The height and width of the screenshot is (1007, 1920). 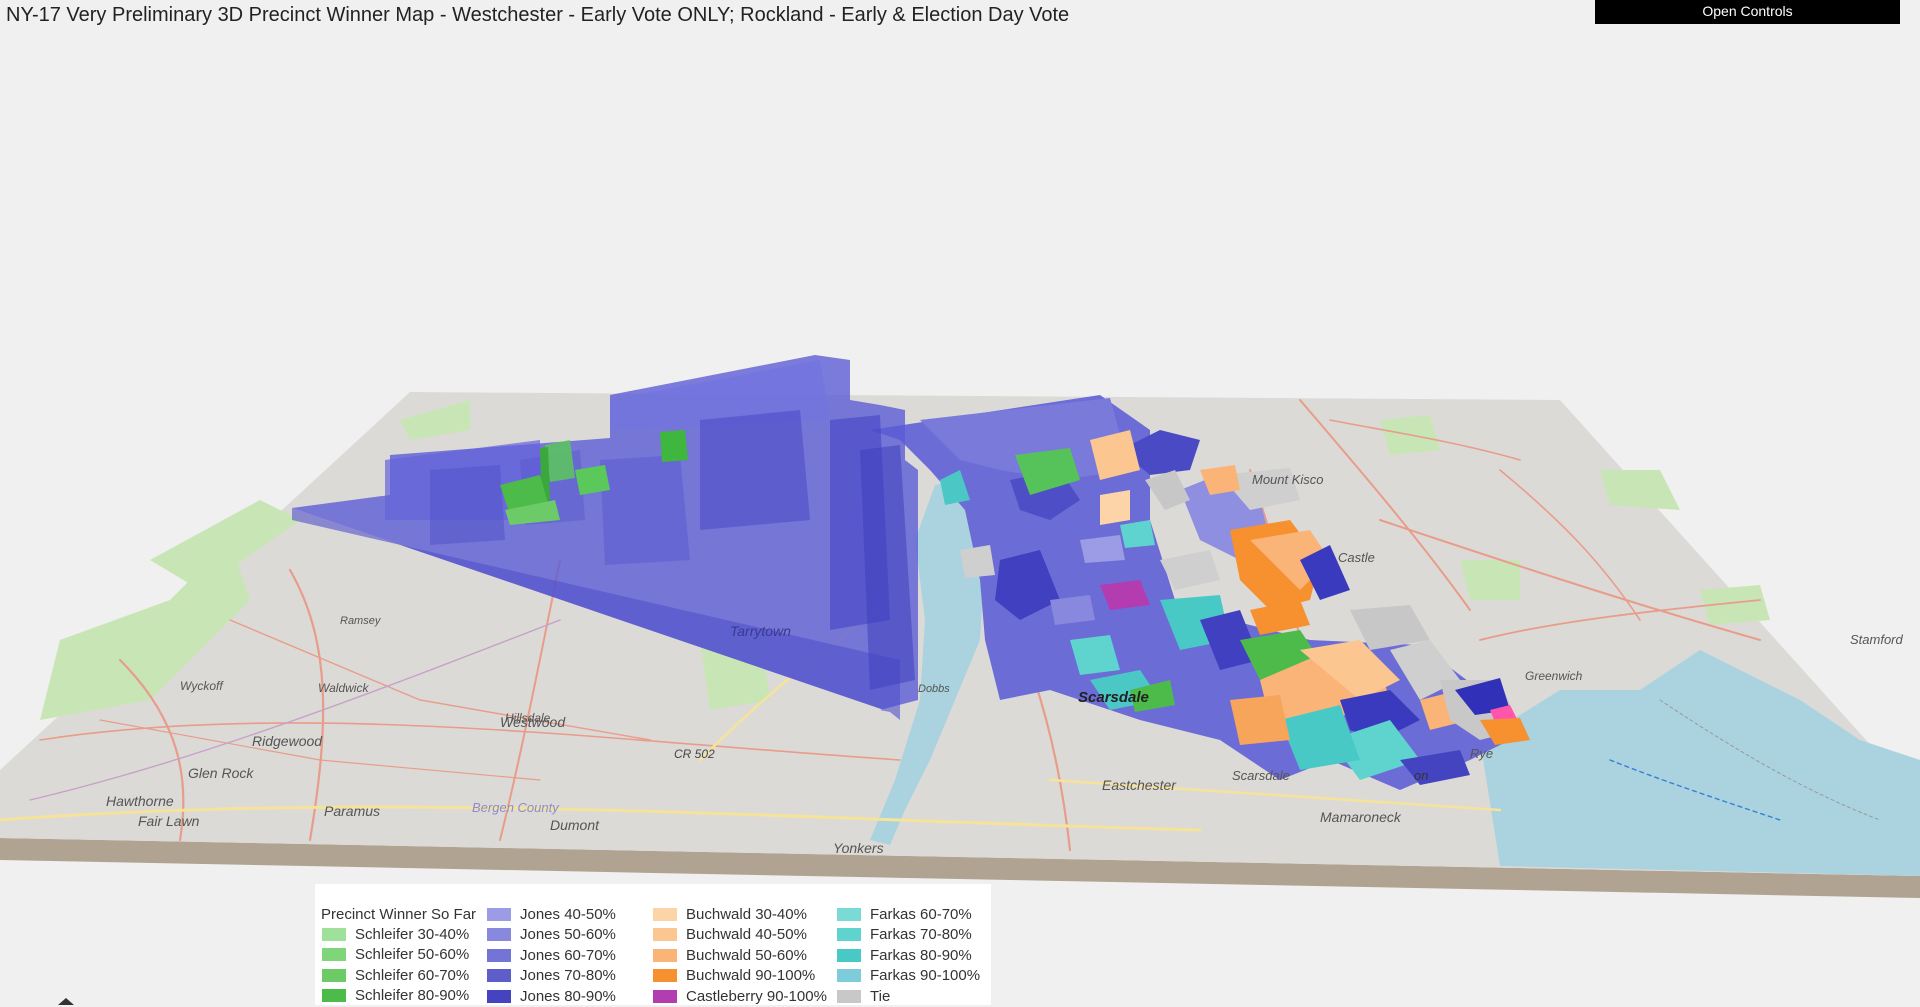 What do you see at coordinates (925, 976) in the screenshot?
I see `legend-item-label: Farkas 90-100%` at bounding box center [925, 976].